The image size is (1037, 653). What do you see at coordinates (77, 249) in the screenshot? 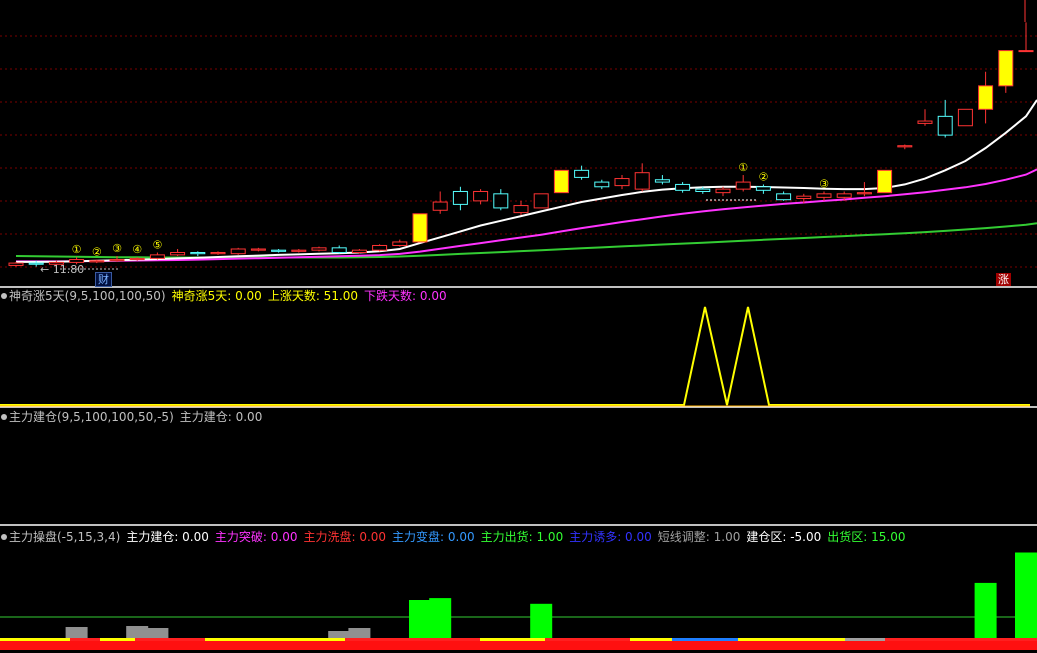
I see `circled-number-0: ①` at bounding box center [77, 249].